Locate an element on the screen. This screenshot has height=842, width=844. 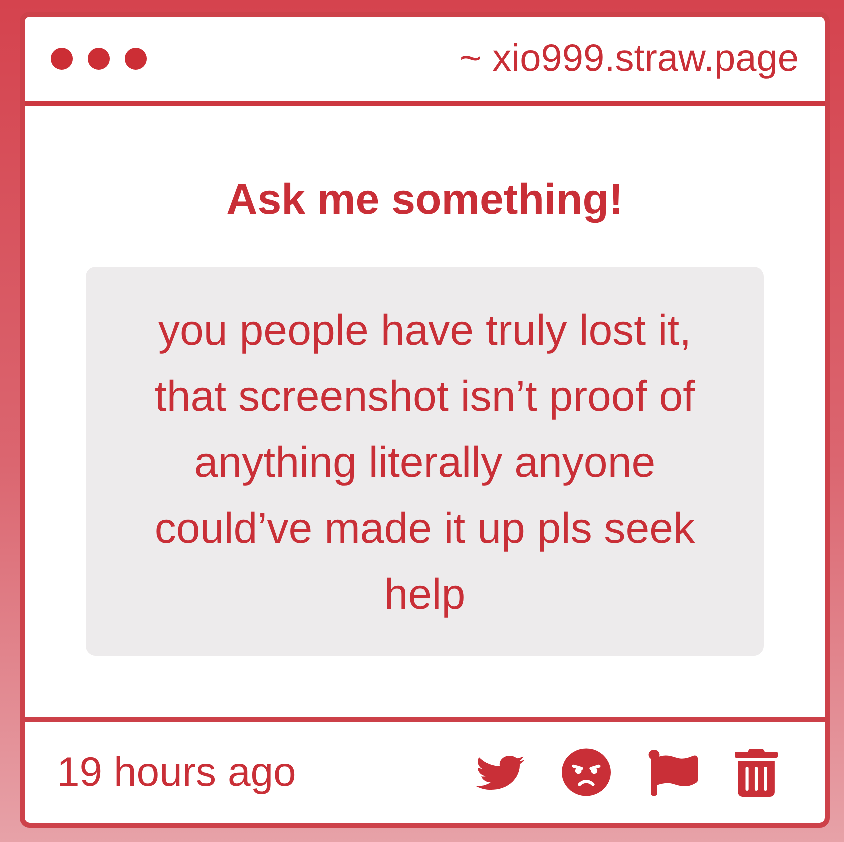
flag-icon is located at coordinates (673, 773).